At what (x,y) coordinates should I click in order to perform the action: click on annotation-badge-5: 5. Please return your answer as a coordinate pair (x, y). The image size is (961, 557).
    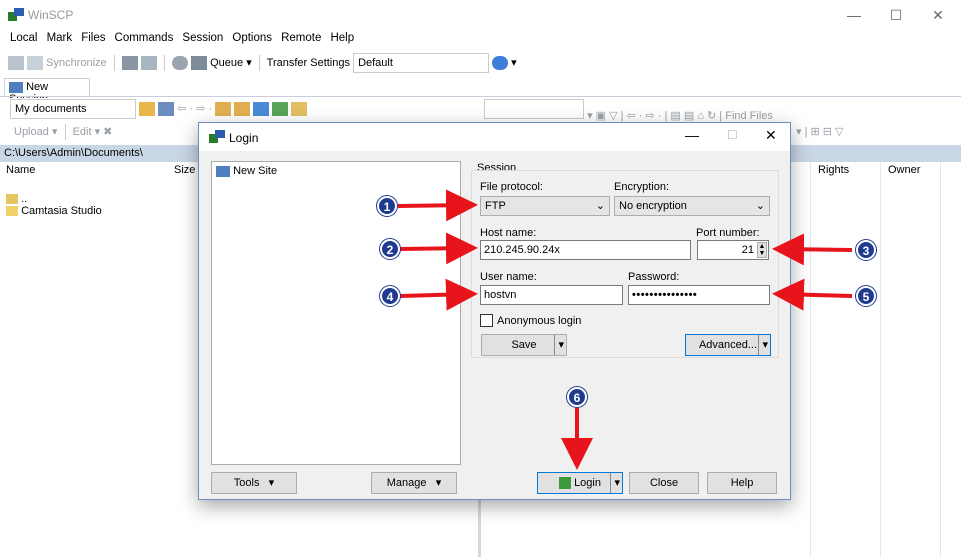
    Looking at the image, I should click on (866, 296).